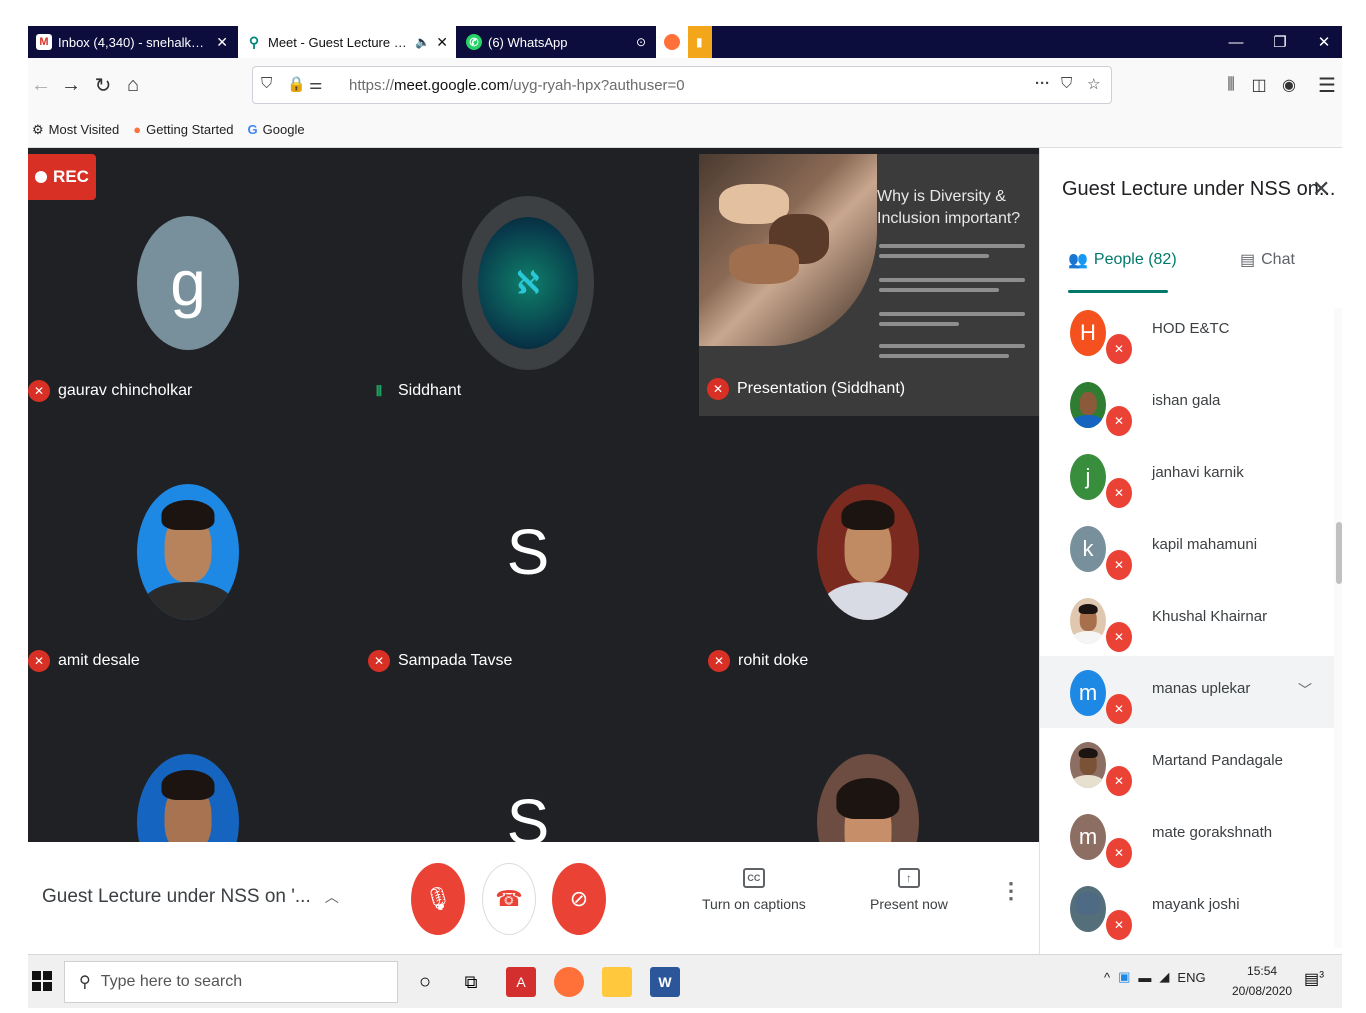 The width and height of the screenshot is (1366, 1013). What do you see at coordinates (133, 85) in the screenshot?
I see `home-icon: ⌂` at bounding box center [133, 85].